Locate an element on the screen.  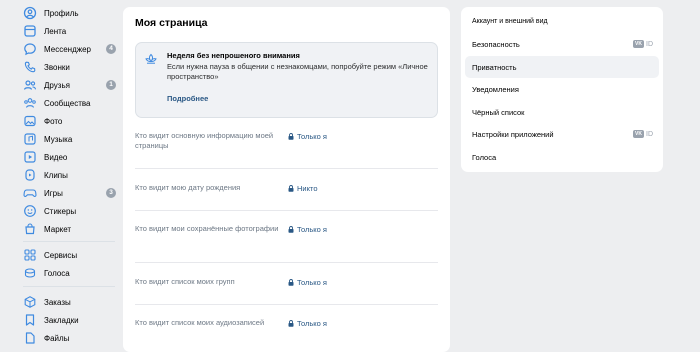
message-icon is located at coordinates (30, 49).